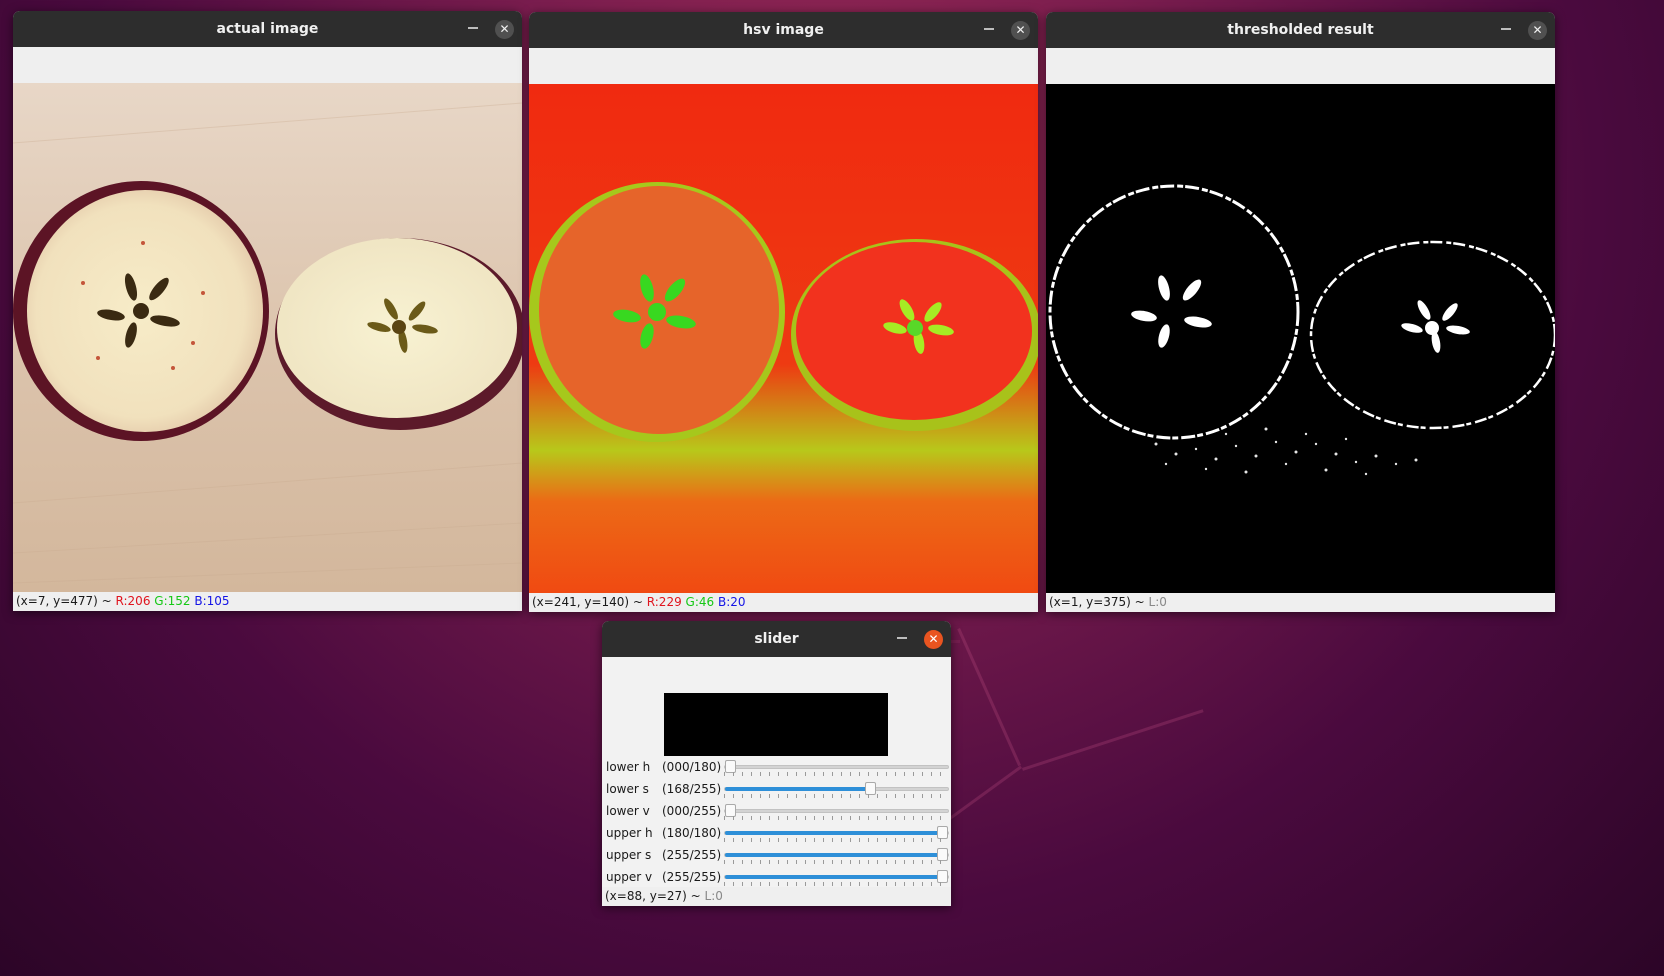 Image resolution: width=1664 pixels, height=976 pixels. I want to click on status-blue: B:105, so click(212, 601).